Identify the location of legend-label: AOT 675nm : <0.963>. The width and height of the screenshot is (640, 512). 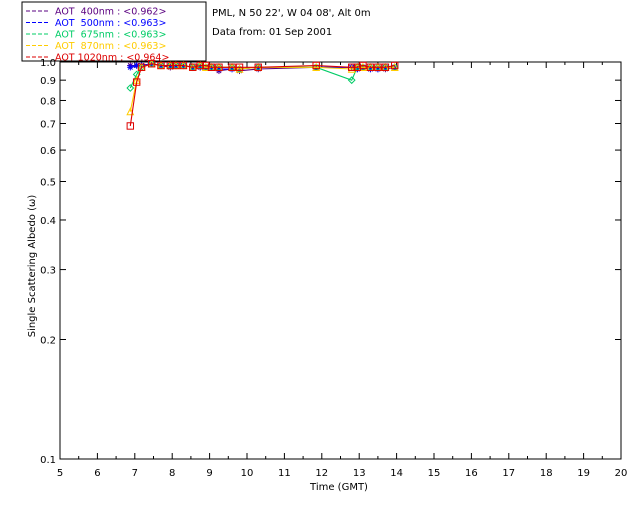
(110, 35).